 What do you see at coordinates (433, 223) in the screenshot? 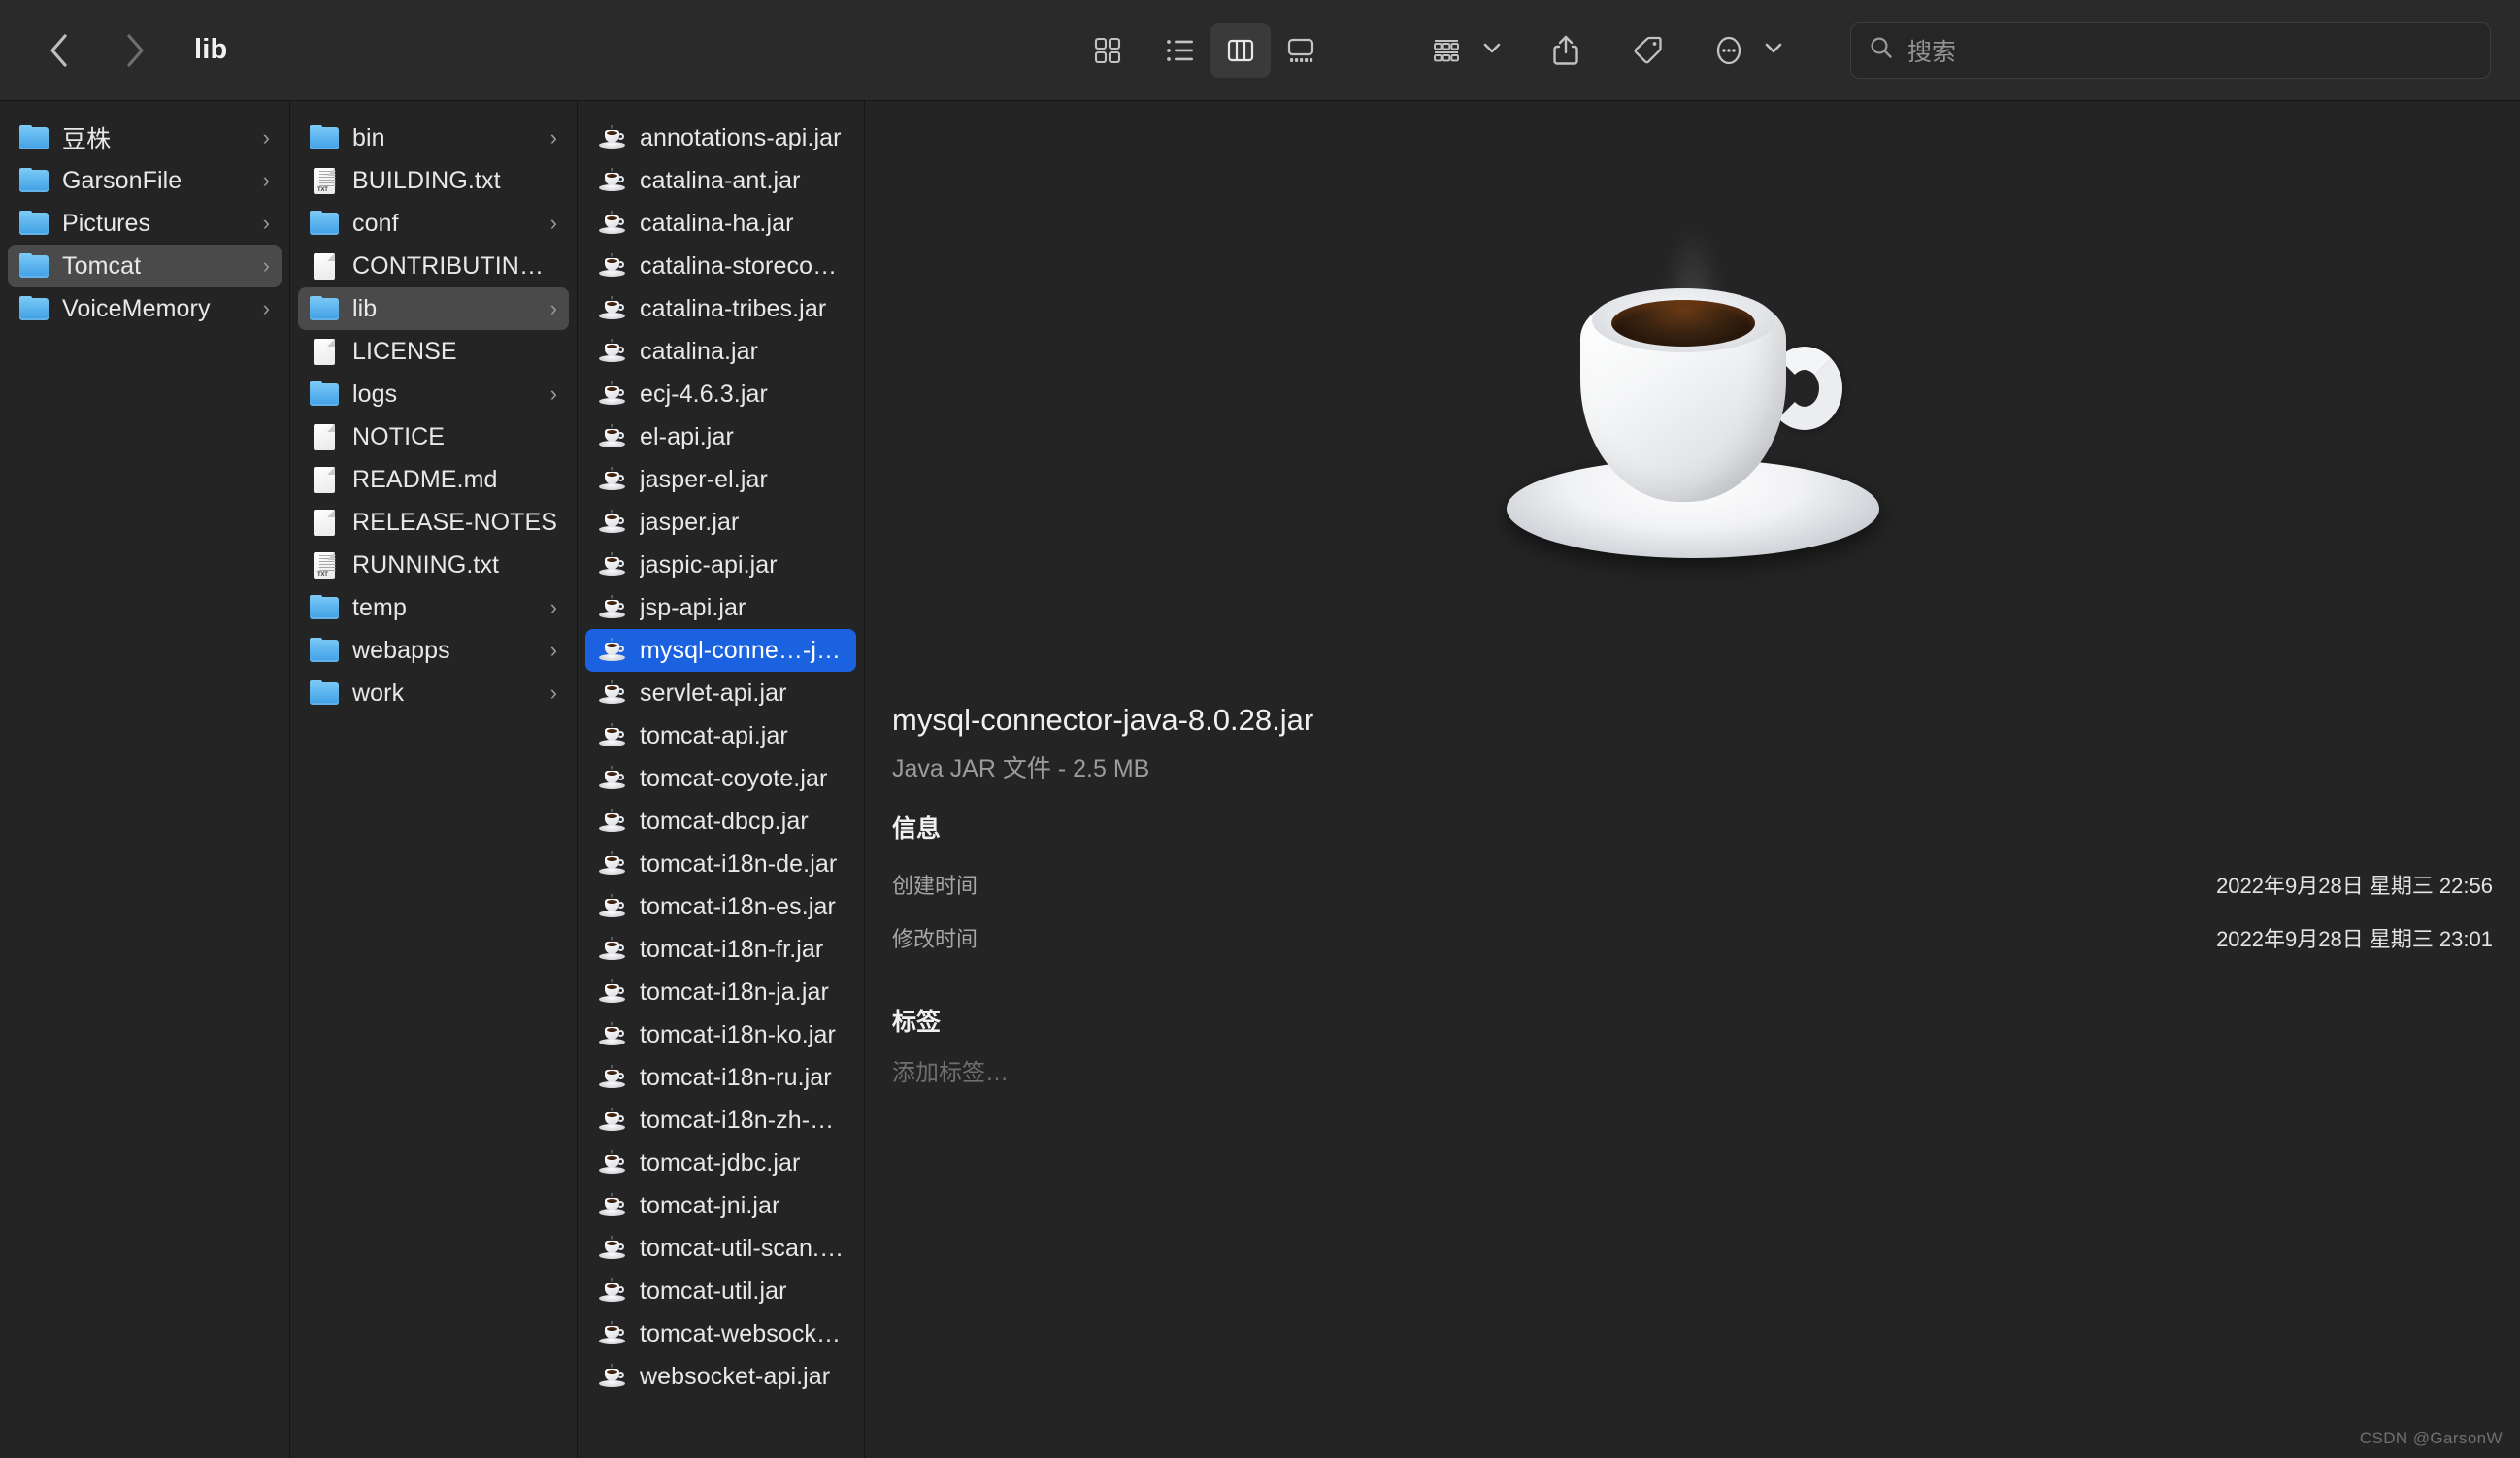
I see `file-row: conf ›` at bounding box center [433, 223].